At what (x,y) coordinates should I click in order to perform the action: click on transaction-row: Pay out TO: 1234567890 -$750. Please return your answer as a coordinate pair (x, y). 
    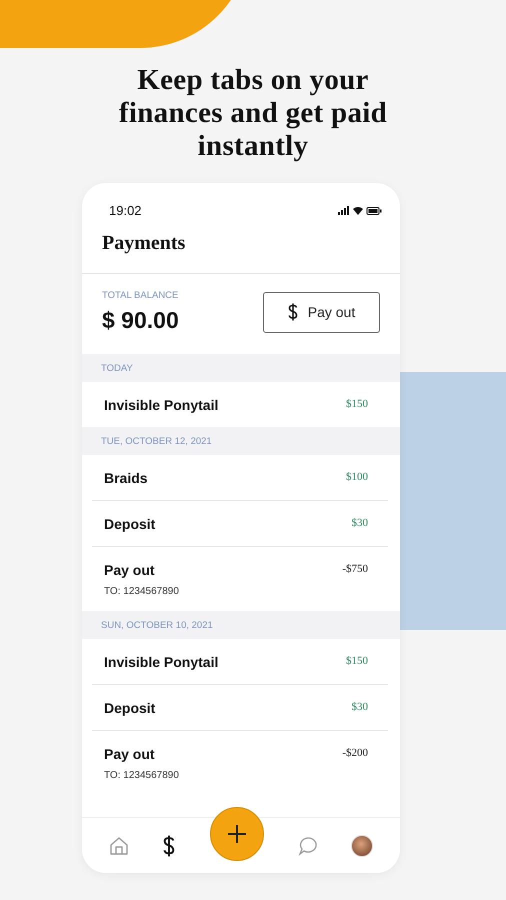
    Looking at the image, I should click on (240, 579).